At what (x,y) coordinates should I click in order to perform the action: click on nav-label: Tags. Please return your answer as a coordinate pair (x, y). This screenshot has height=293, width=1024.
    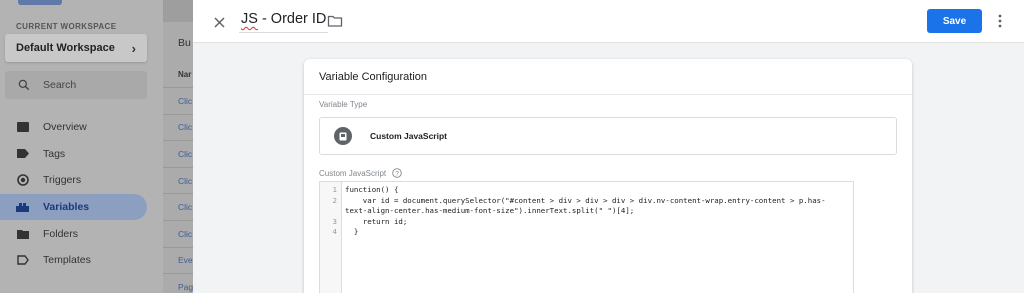
    Looking at the image, I should click on (54, 153).